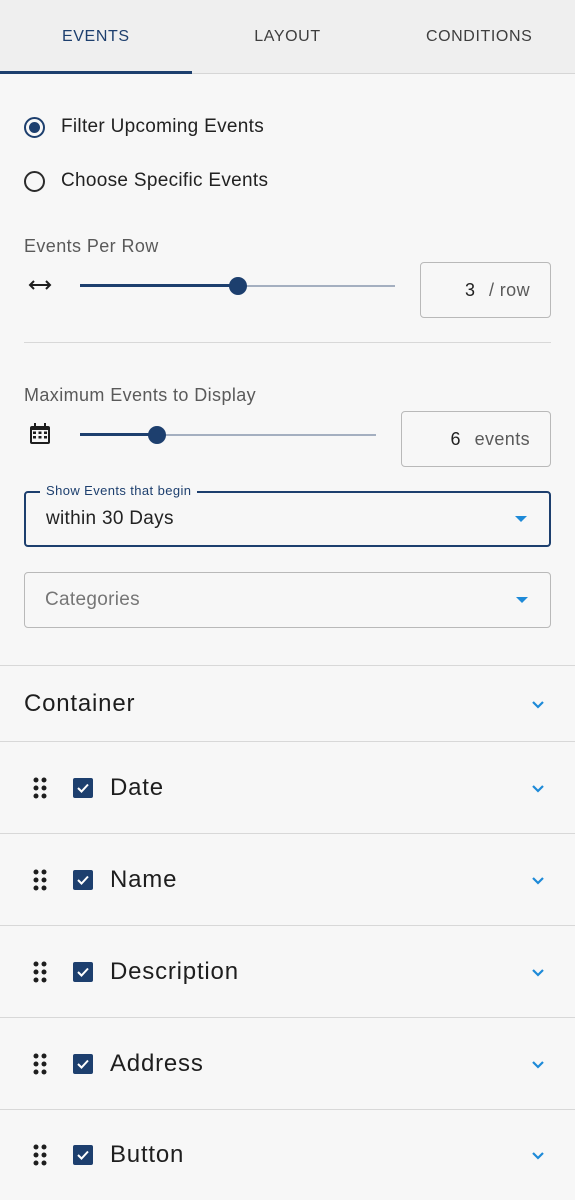 This screenshot has height=1200, width=575. I want to click on section-divider, so click(287, 342).